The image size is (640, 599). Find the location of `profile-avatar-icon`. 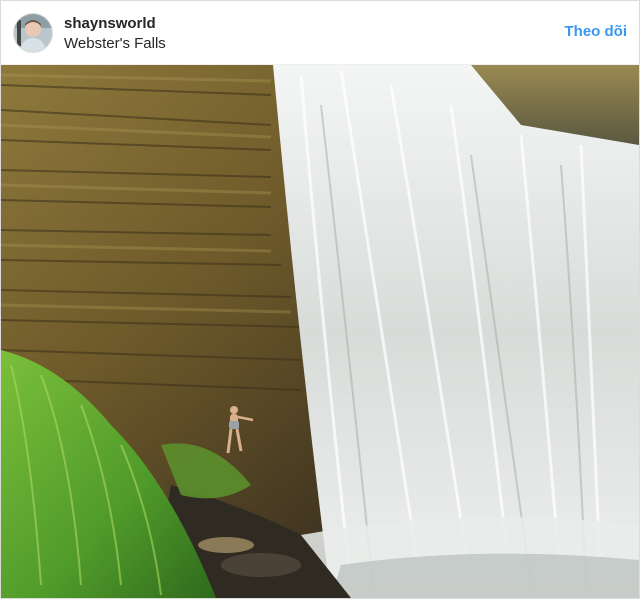

profile-avatar-icon is located at coordinates (33, 33).